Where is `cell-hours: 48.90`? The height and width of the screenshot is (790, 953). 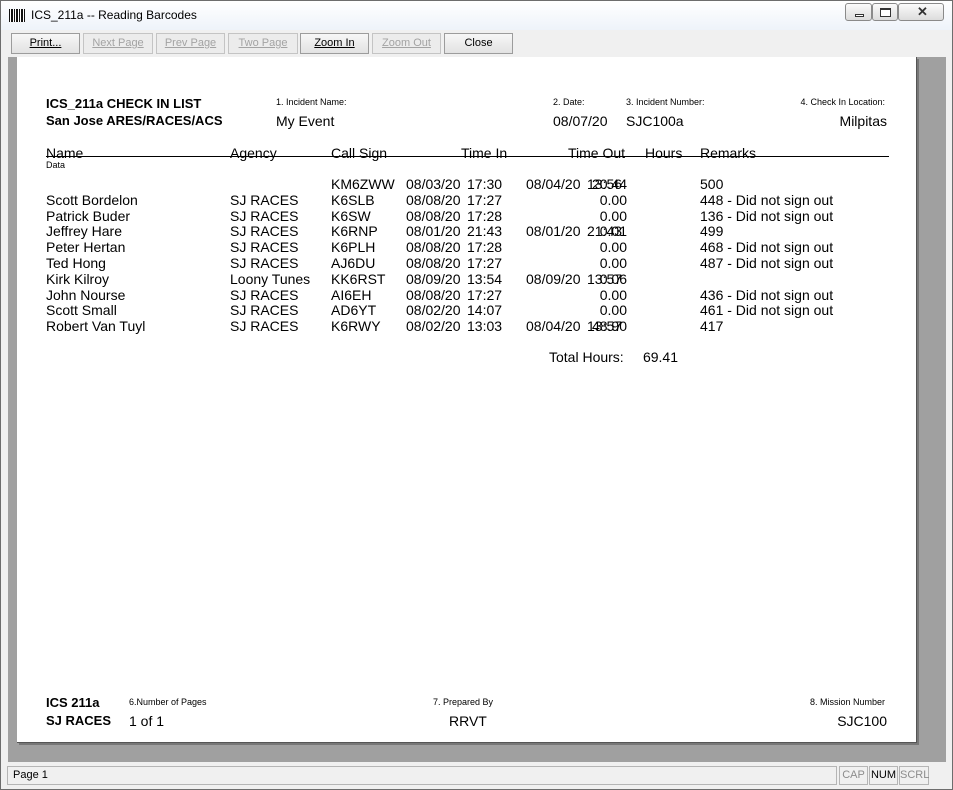
cell-hours: 48.90 is located at coordinates (609, 326).